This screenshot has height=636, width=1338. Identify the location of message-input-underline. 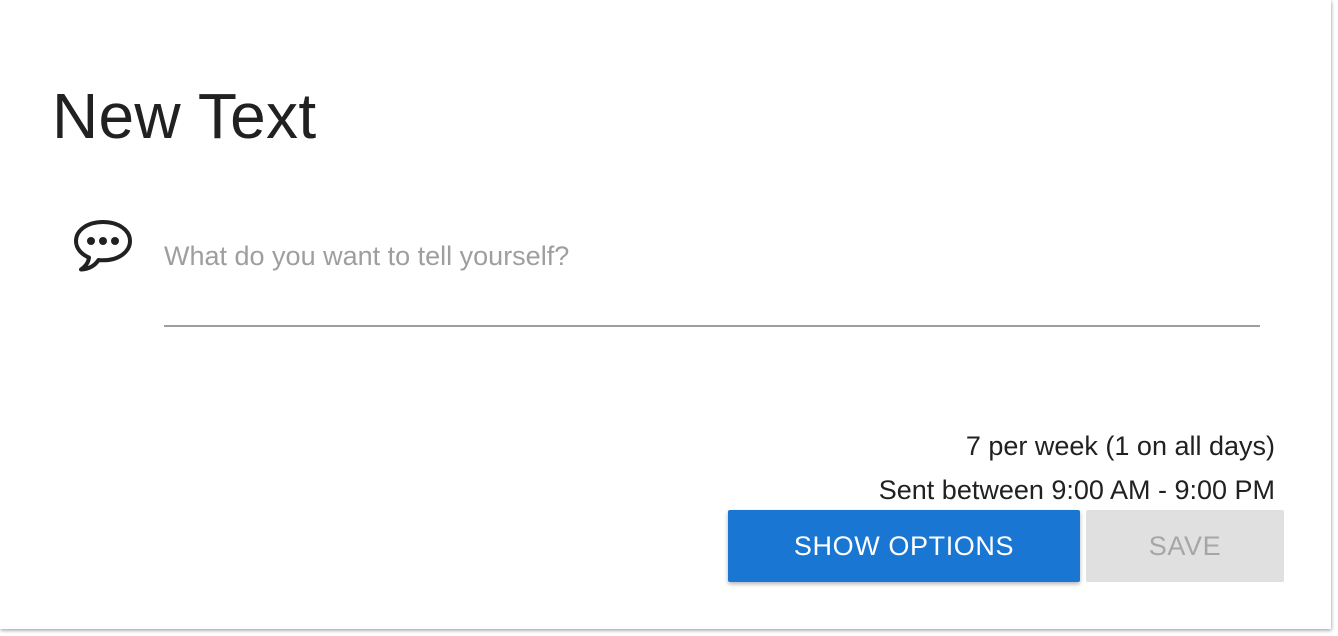
(712, 326).